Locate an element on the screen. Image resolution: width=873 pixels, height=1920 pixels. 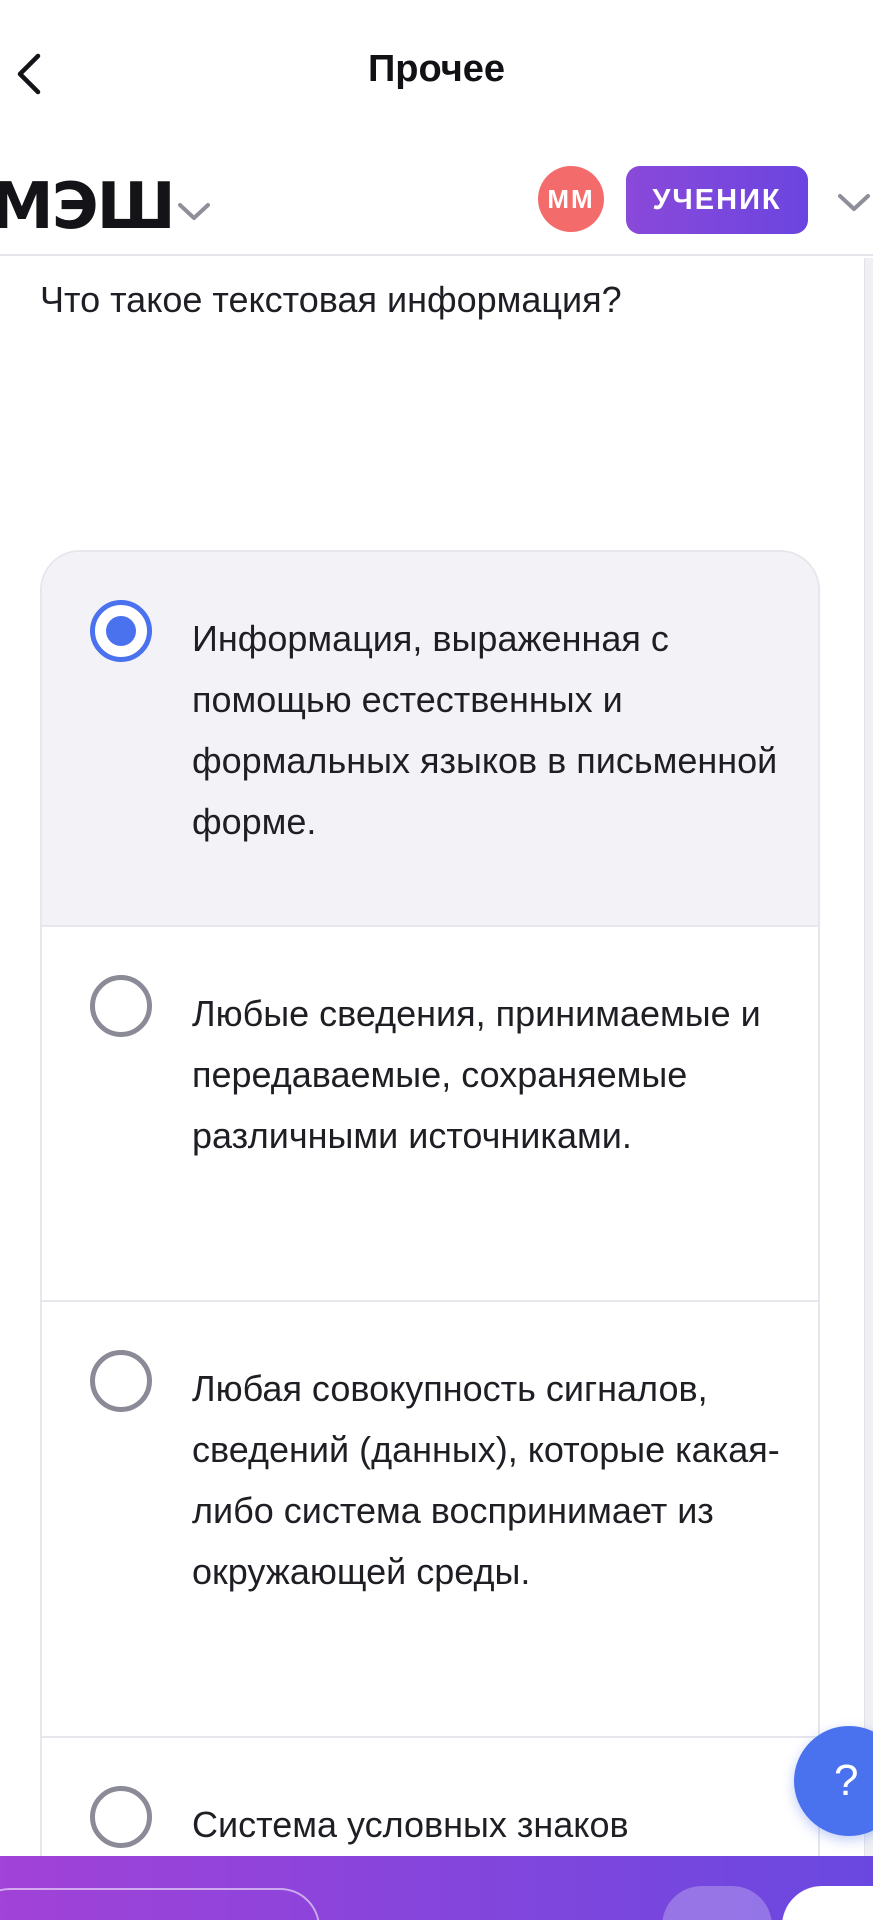
answer-option-label: Система условных знаков is located at coordinates (410, 1824).